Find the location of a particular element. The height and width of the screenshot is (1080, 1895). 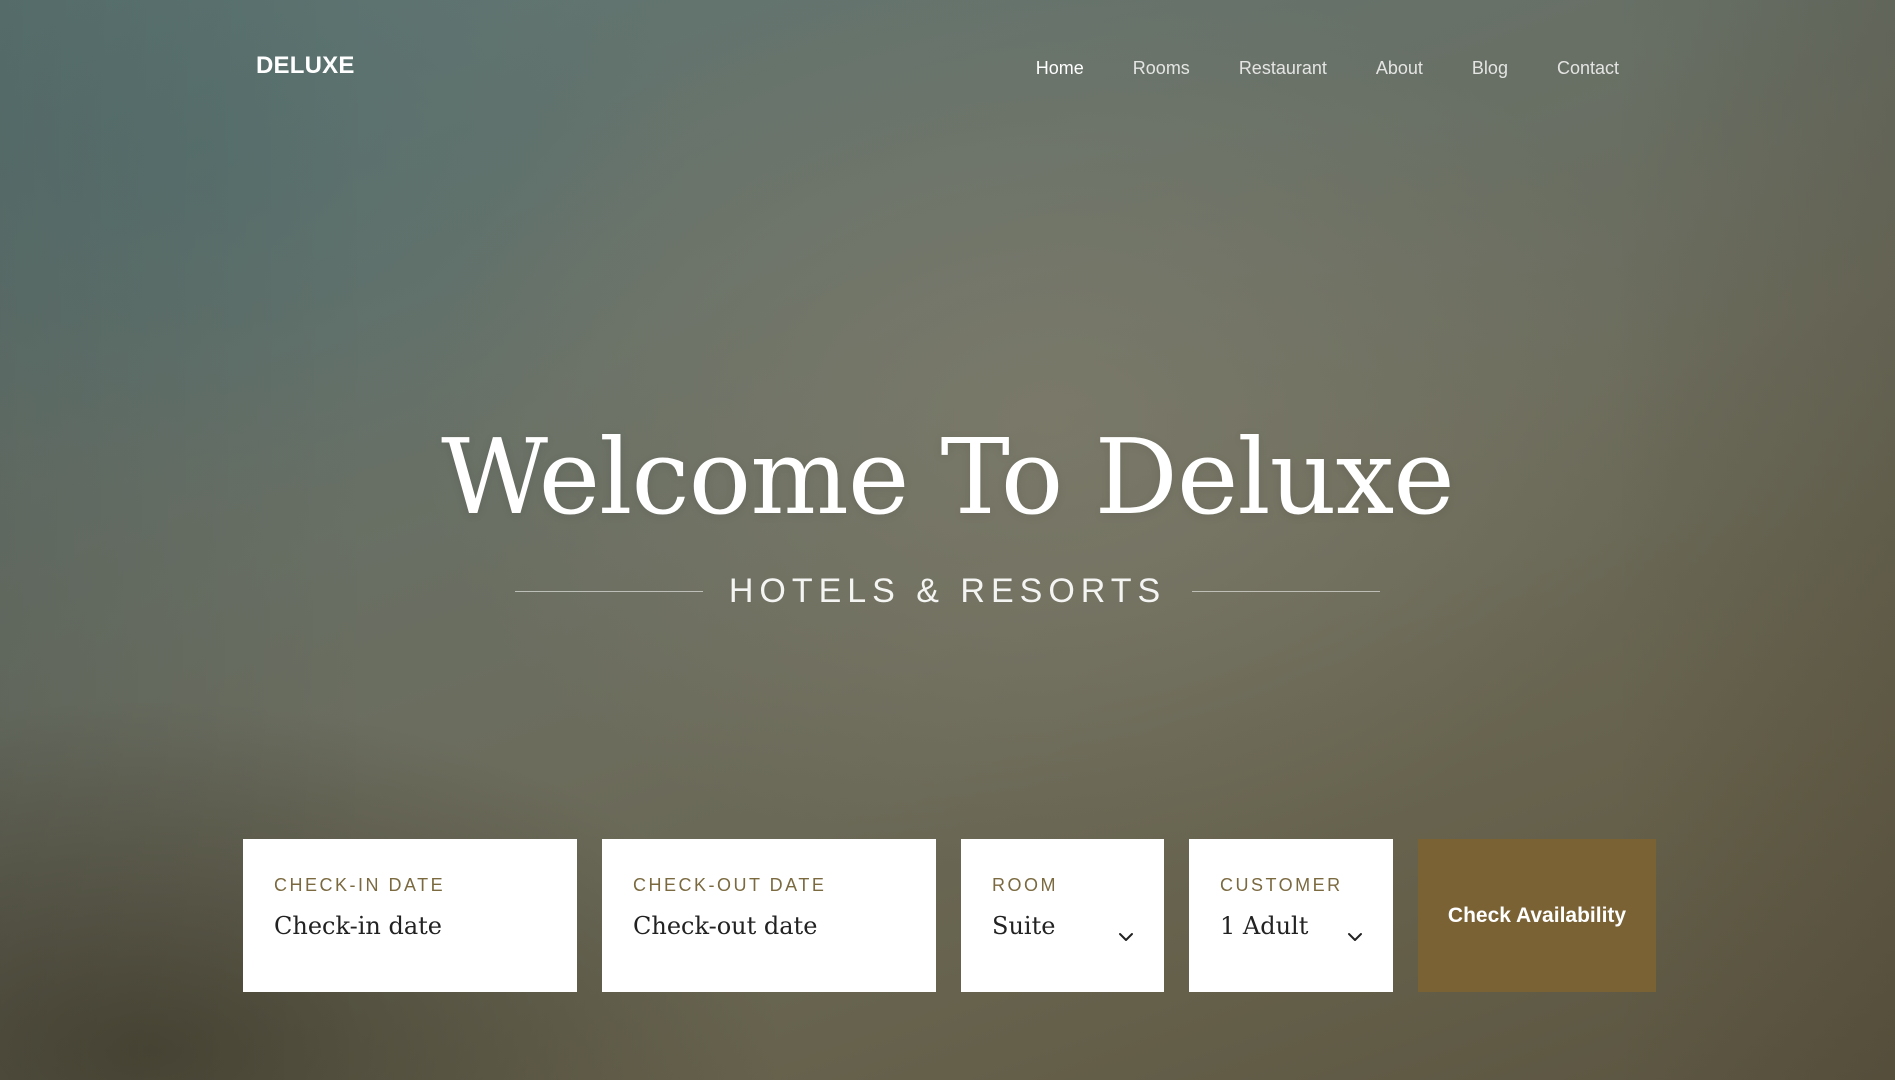

hero-subtitle: HOTELS & RESORTS is located at coordinates (947, 591).